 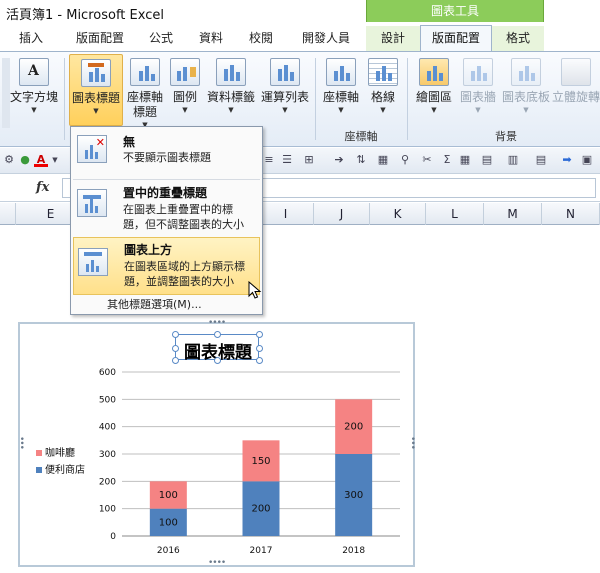 I want to click on table-icon: ▦, so click(x=383, y=160).